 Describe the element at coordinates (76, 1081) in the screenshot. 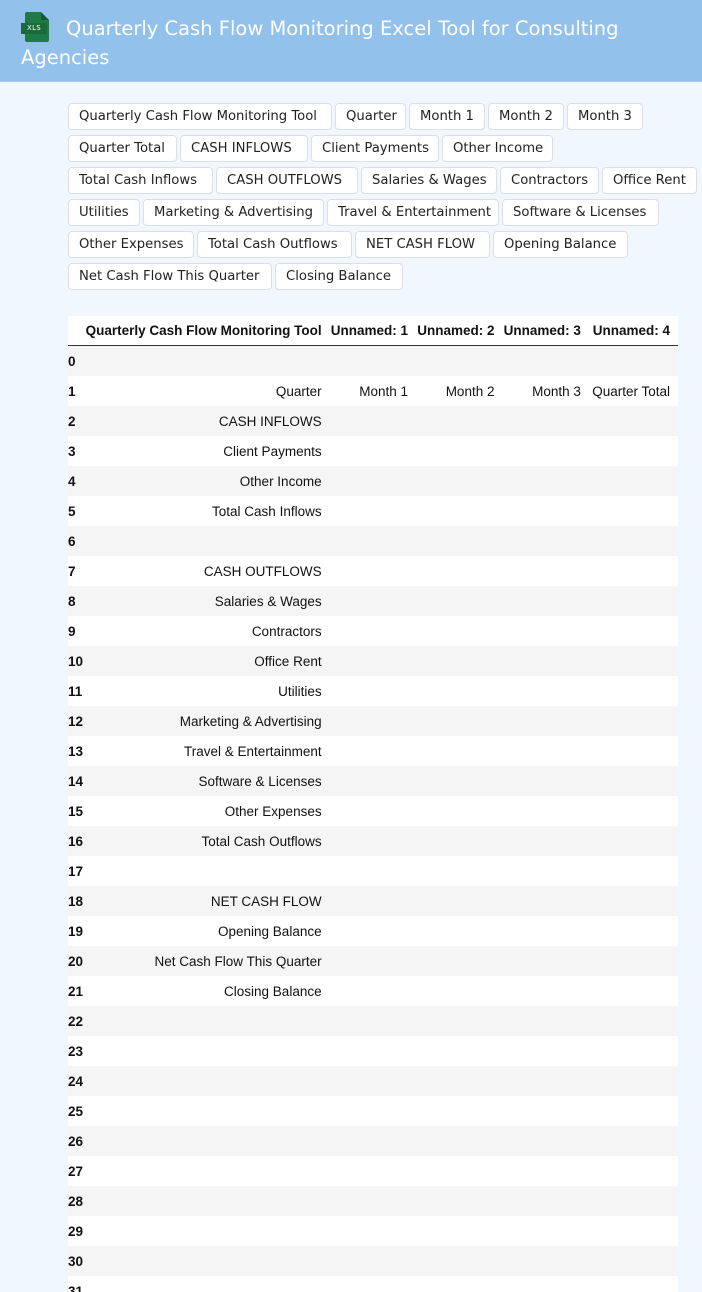

I see `row-index: 24` at that location.